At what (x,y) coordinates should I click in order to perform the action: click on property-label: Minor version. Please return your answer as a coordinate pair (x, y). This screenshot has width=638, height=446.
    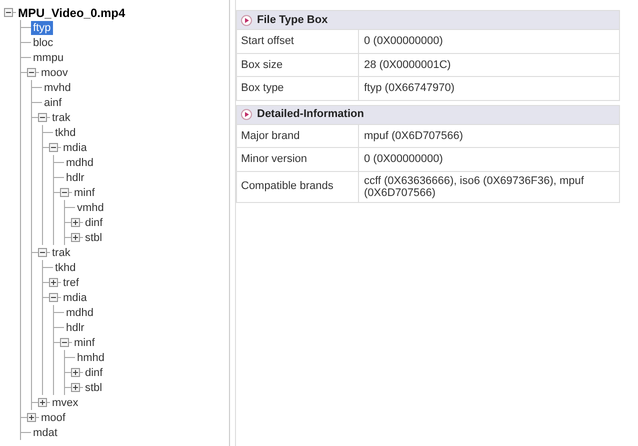
    Looking at the image, I should click on (298, 159).